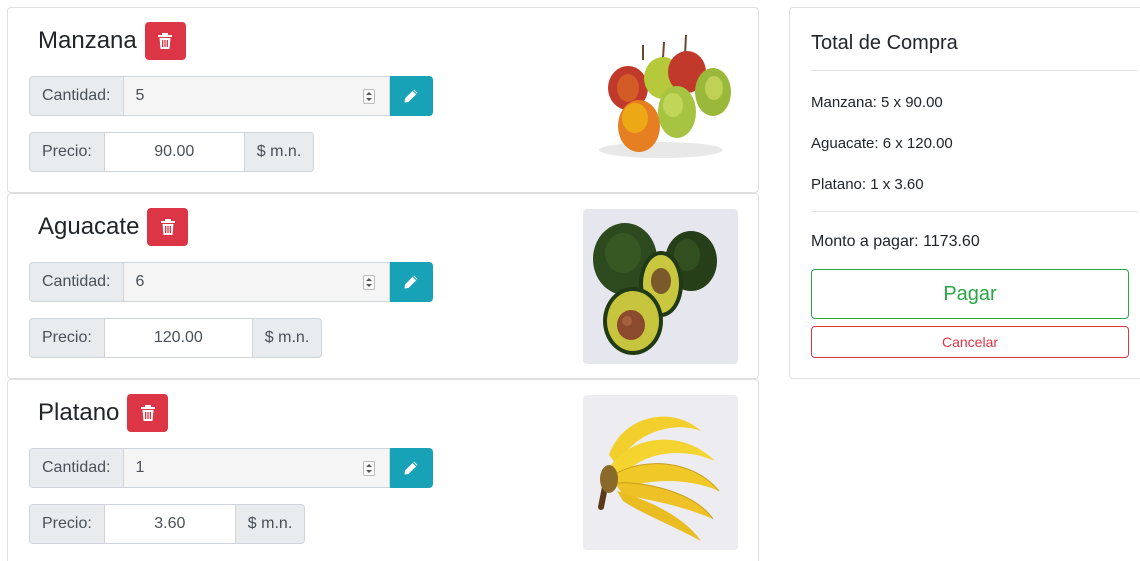  I want to click on product-name: Aguacate, so click(89, 226).